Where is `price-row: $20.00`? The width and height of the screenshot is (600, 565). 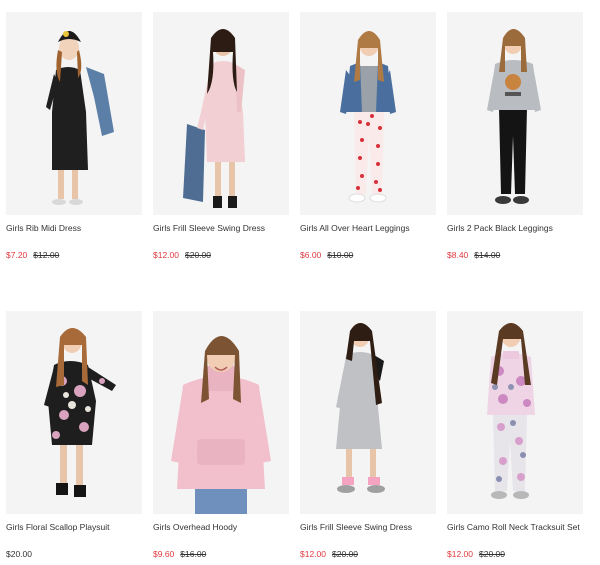
price-row: $20.00 is located at coordinates (19, 554).